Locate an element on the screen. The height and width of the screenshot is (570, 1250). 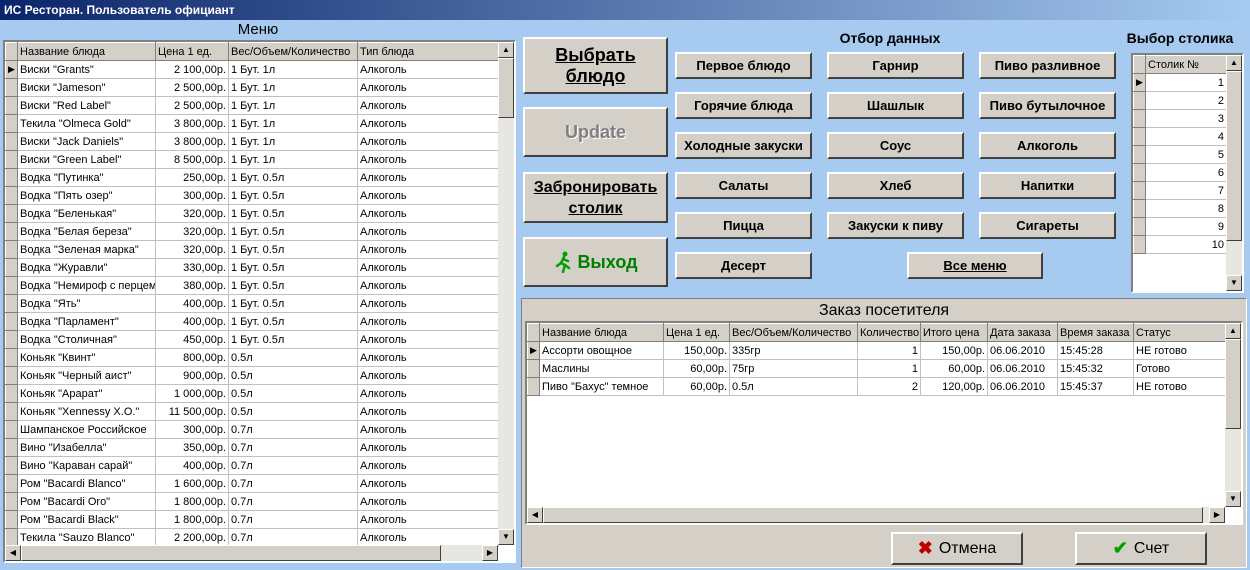
filter-button: Шашлык is located at coordinates (895, 105).